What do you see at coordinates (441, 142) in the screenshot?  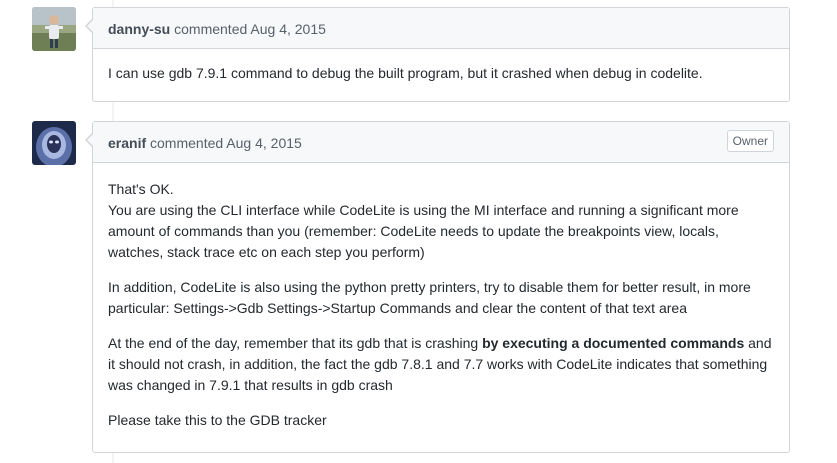 I see `comment-header: eranif commented Aug 4, 2015 Owner` at bounding box center [441, 142].